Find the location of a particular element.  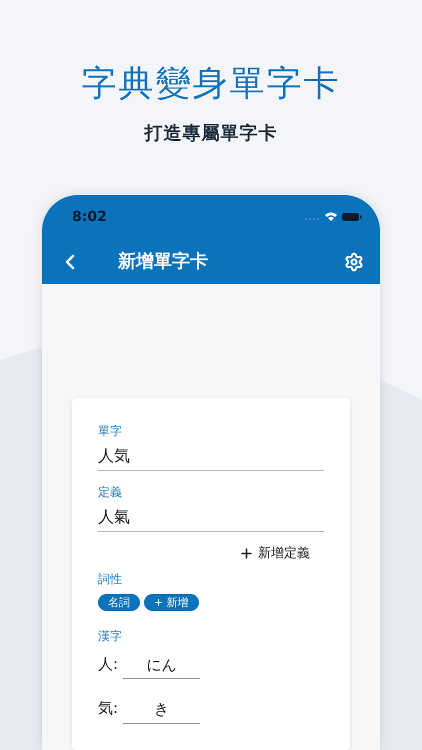

kanji-character: 人: is located at coordinates (109, 664).